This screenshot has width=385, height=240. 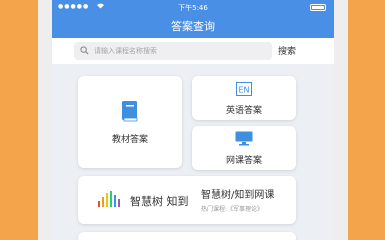 What do you see at coordinates (318, 7) in the screenshot?
I see `battery-icon` at bounding box center [318, 7].